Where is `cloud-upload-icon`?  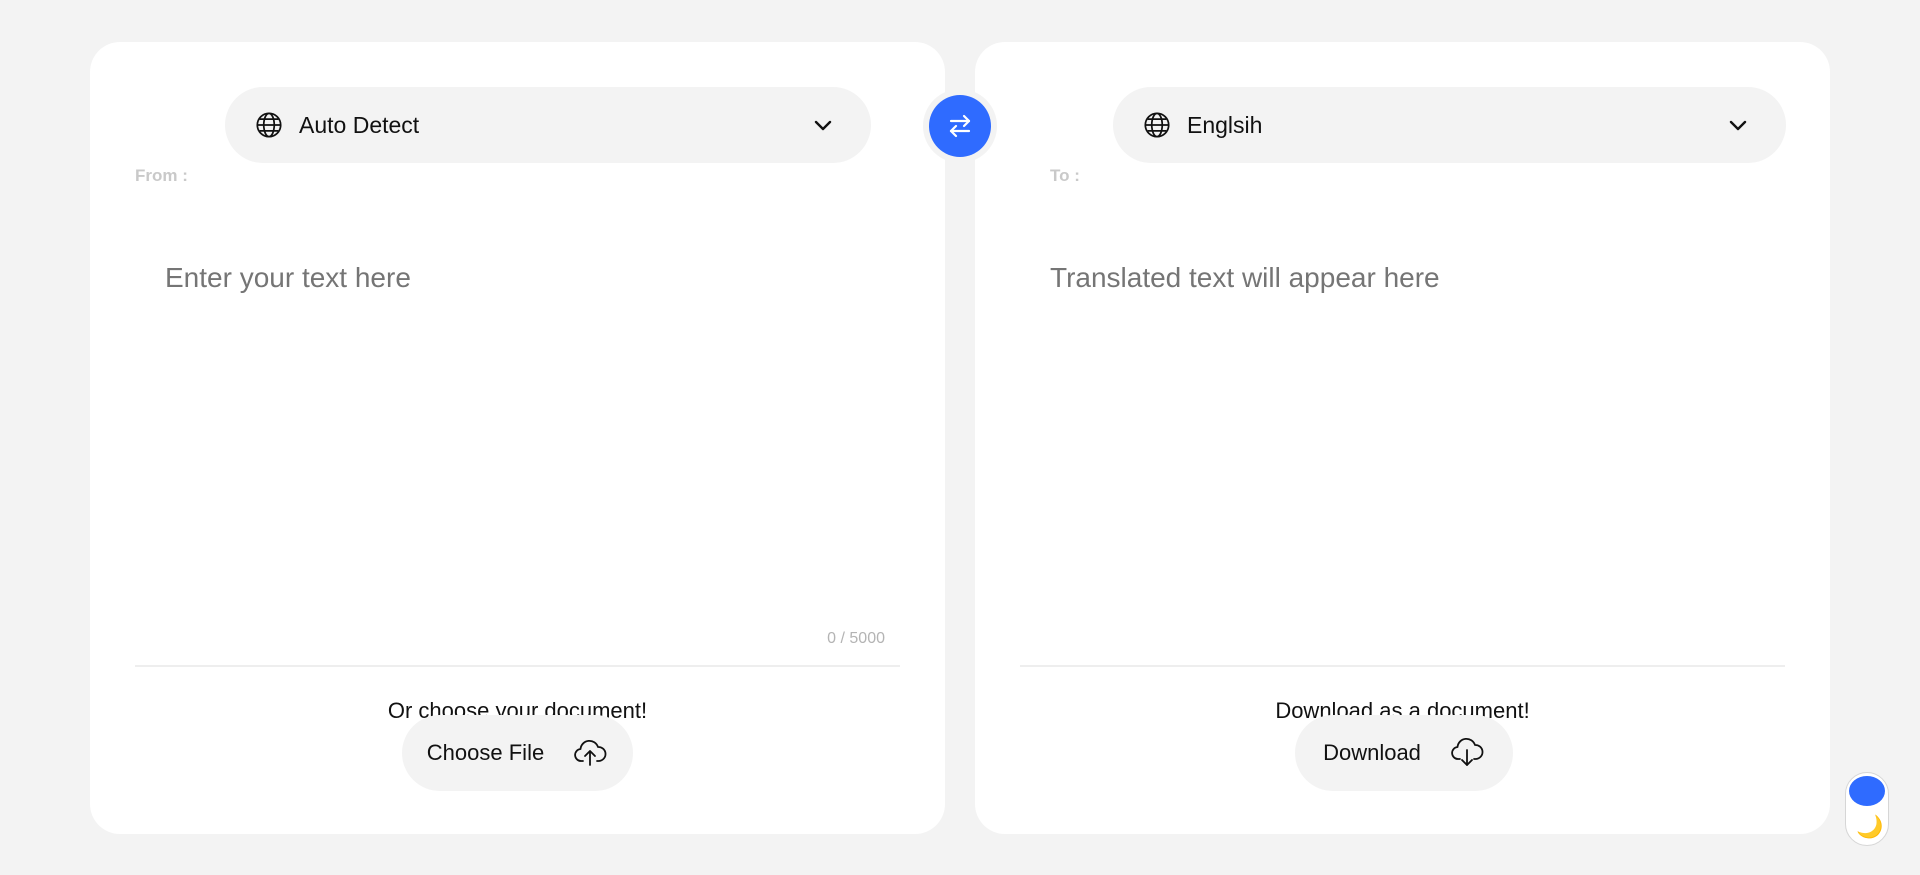
cloud-upload-icon is located at coordinates (590, 753).